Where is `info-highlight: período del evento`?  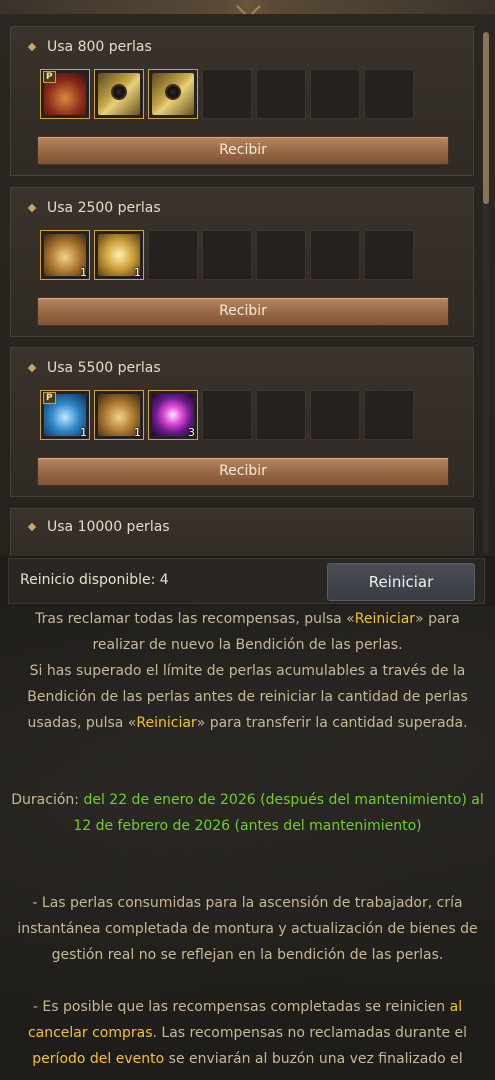 info-highlight: período del evento is located at coordinates (98, 1059).